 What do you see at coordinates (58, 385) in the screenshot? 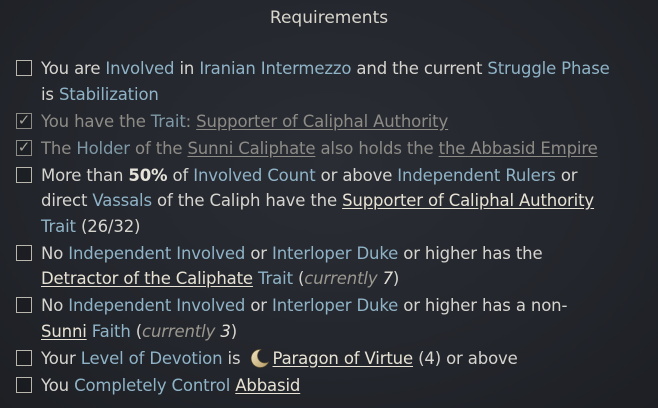
I see `text: You` at bounding box center [58, 385].